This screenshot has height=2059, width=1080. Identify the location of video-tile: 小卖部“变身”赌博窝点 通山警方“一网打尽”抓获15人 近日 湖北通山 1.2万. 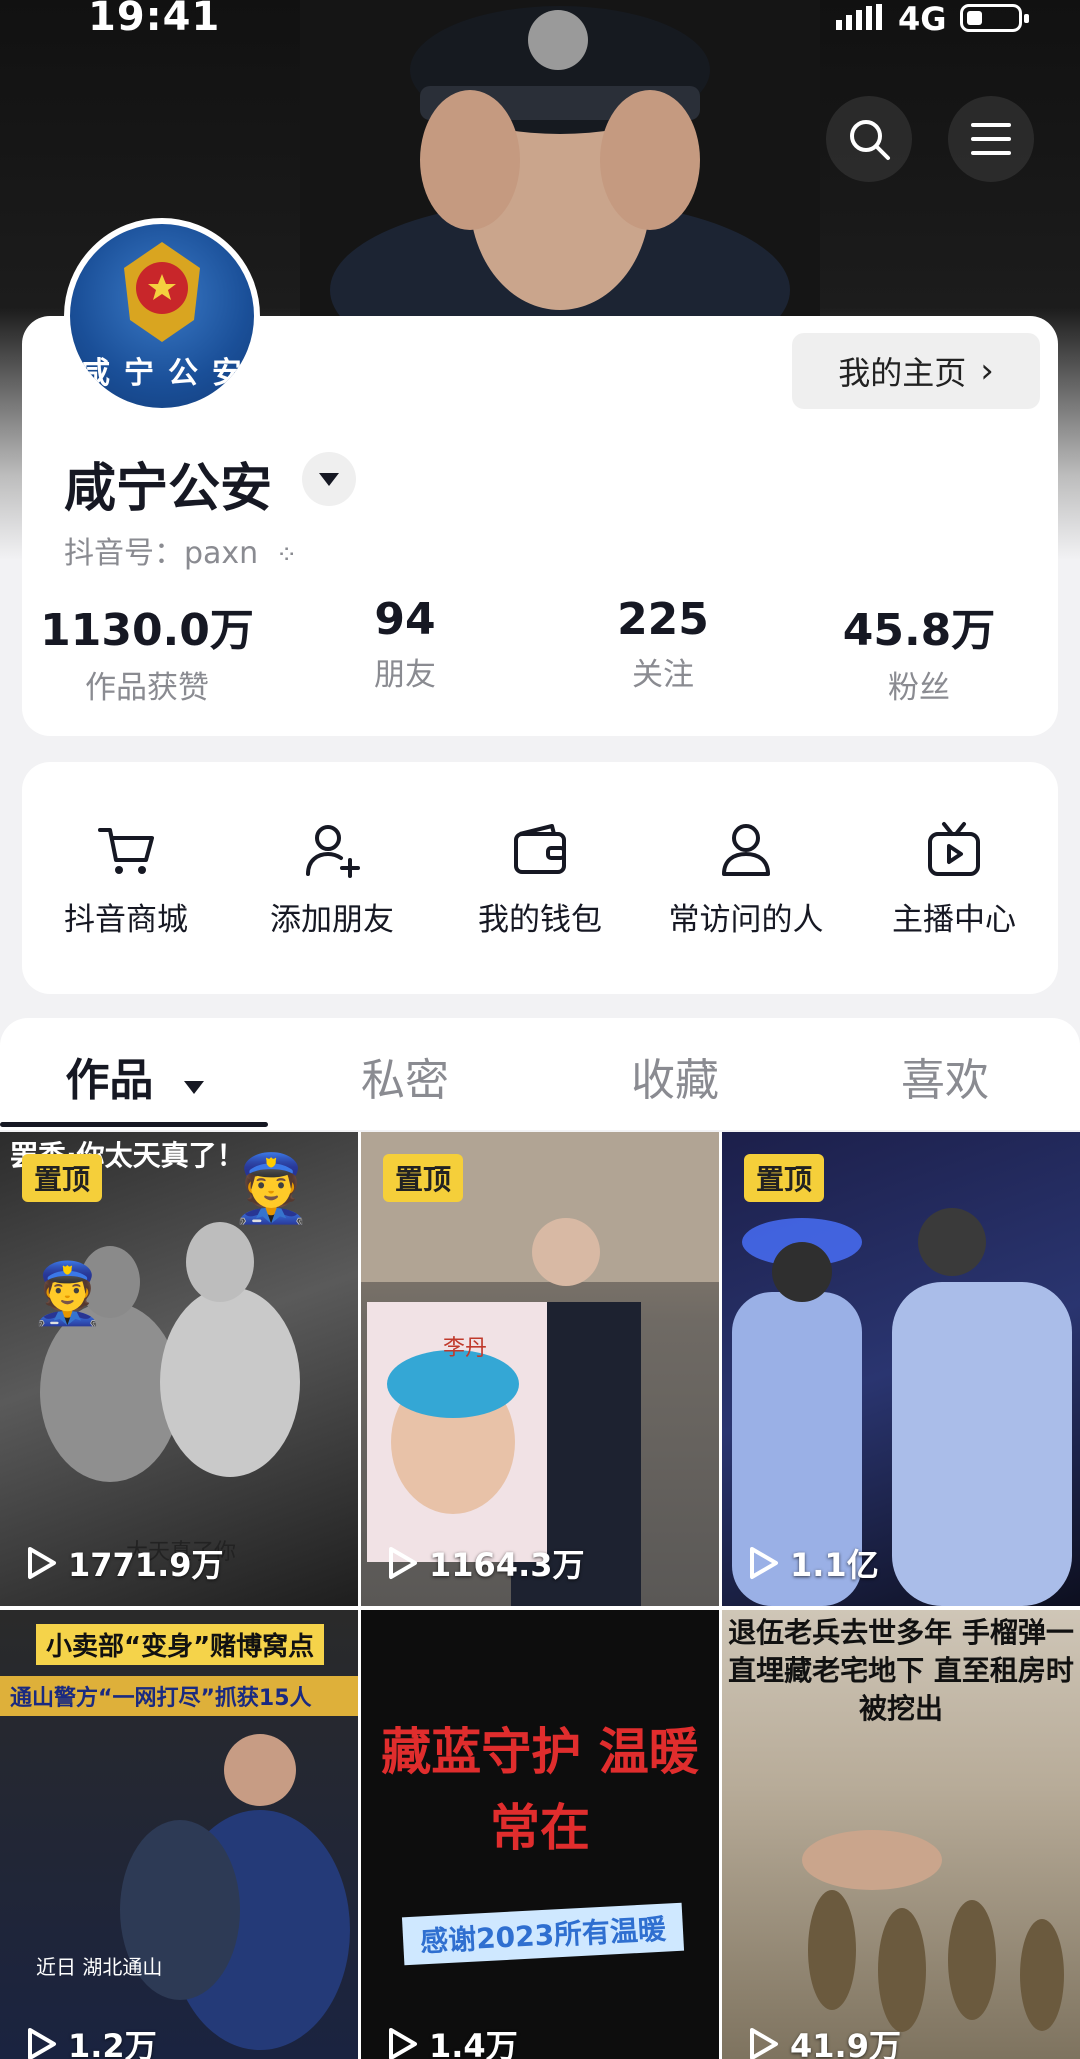
(179, 1834).